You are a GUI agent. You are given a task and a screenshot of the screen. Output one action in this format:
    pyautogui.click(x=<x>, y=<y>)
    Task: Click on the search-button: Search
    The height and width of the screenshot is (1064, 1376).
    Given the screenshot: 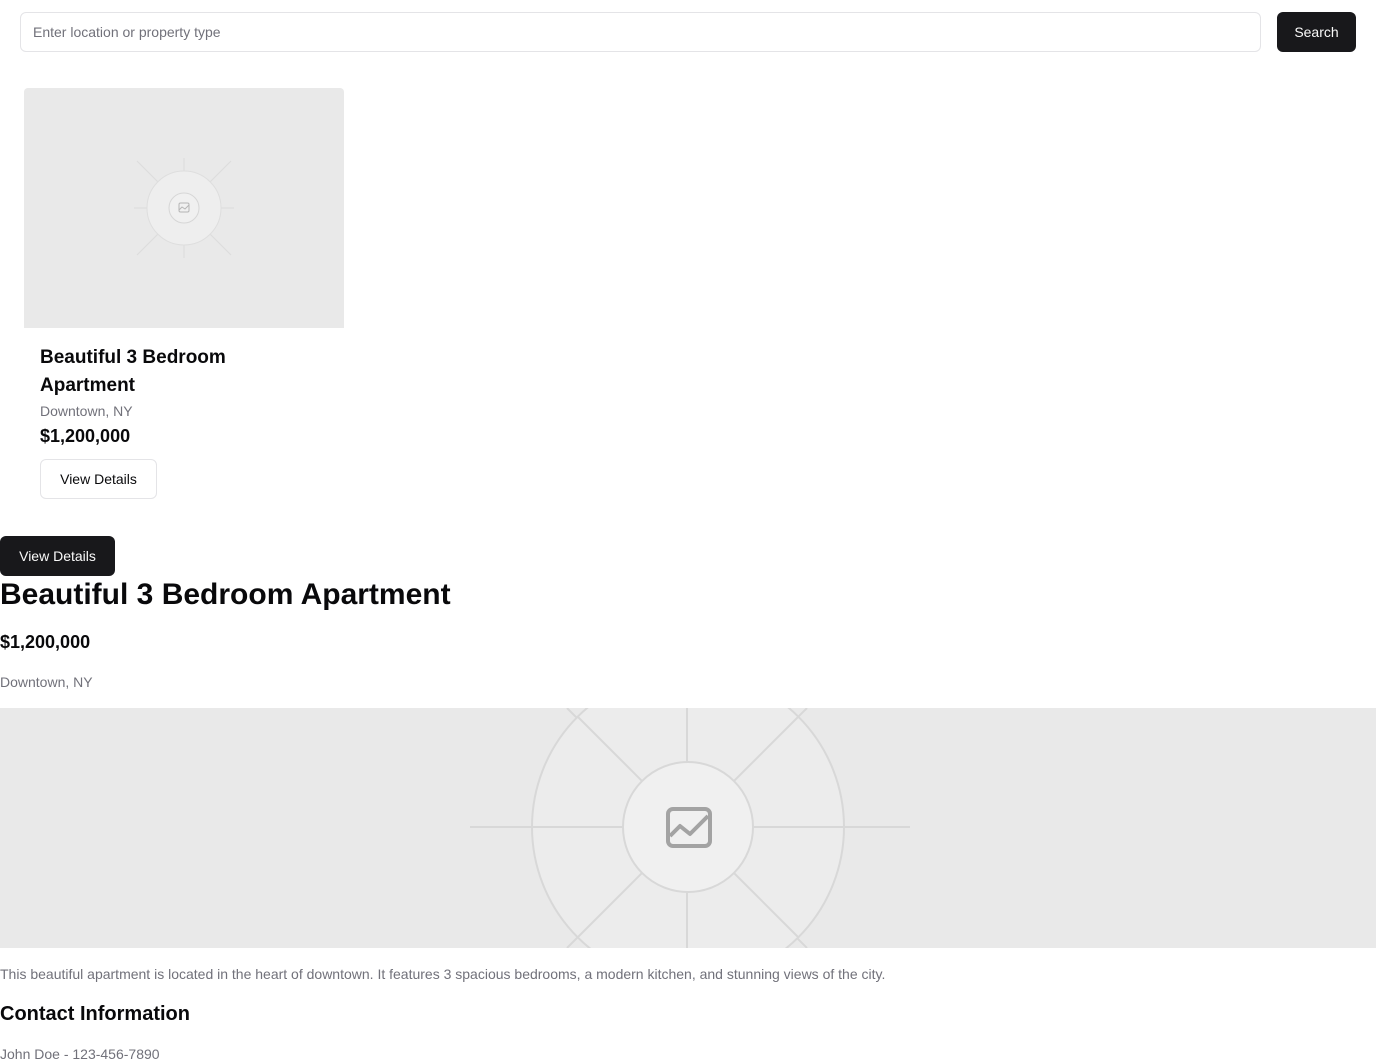 What is the action you would take?
    pyautogui.click(x=1316, y=32)
    